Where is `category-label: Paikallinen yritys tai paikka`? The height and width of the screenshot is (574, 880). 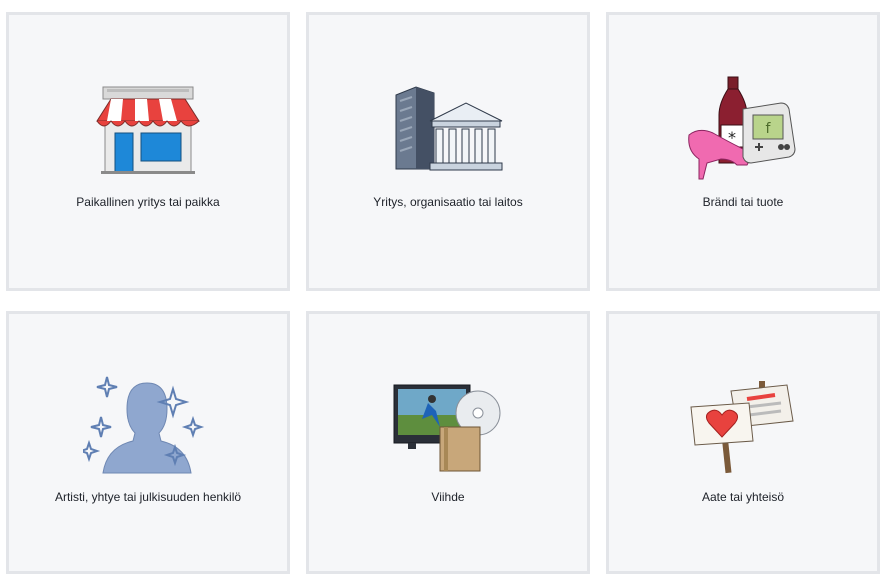 category-label: Paikallinen yritys tai paikka is located at coordinates (148, 202).